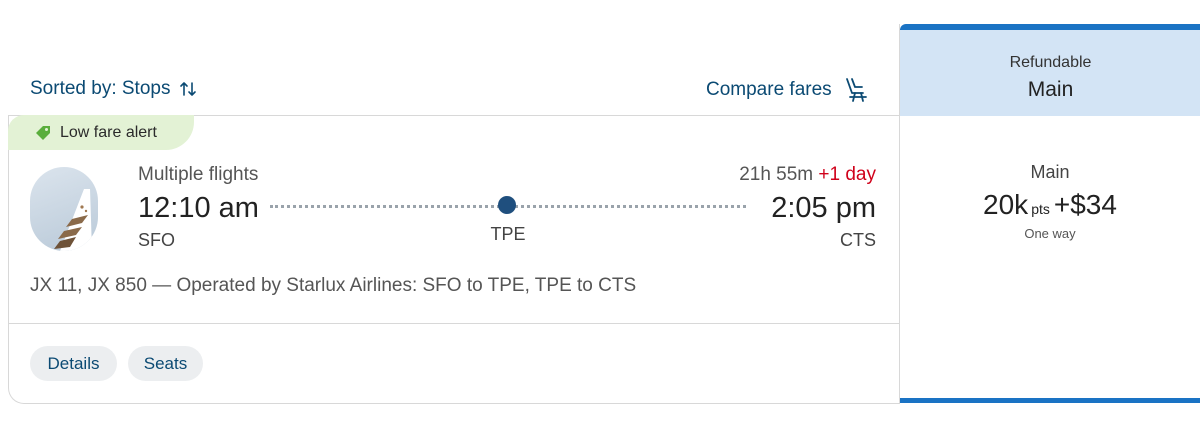 The height and width of the screenshot is (424, 1200). Describe the element at coordinates (769, 89) in the screenshot. I see `compare-fares-label: Compare fares` at that location.